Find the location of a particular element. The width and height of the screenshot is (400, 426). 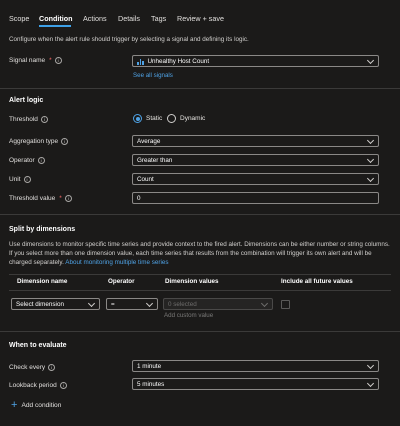

aggregation-type-text: Aggregation type is located at coordinates (34, 141).